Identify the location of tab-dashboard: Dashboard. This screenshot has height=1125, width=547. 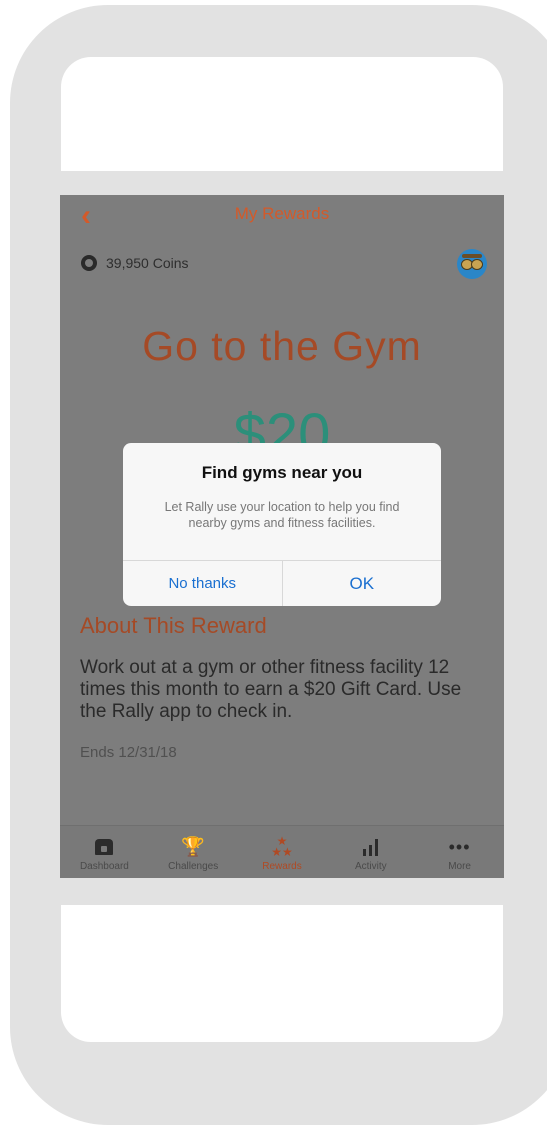
(104, 852).